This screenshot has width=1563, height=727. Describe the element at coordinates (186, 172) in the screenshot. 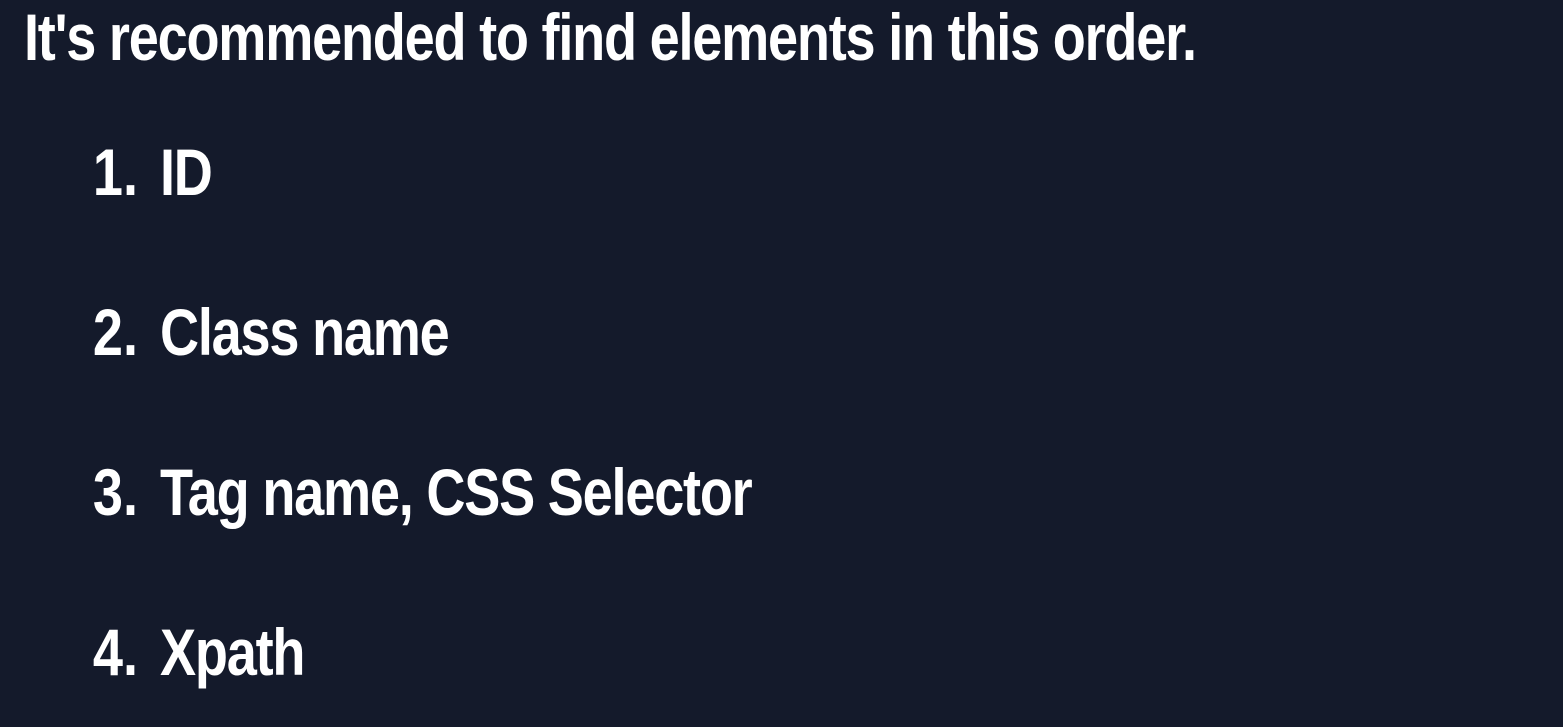

I see `list-item-label: ID` at that location.